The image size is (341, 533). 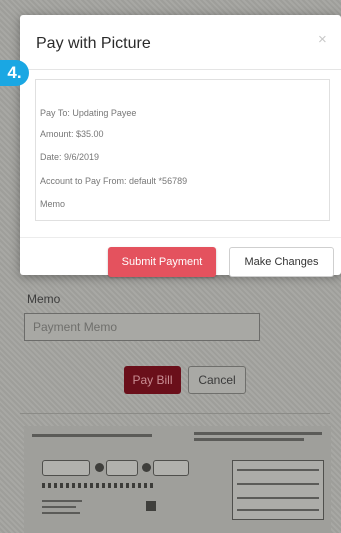 I want to click on amount-text: Amount: $35.00, so click(x=72, y=134).